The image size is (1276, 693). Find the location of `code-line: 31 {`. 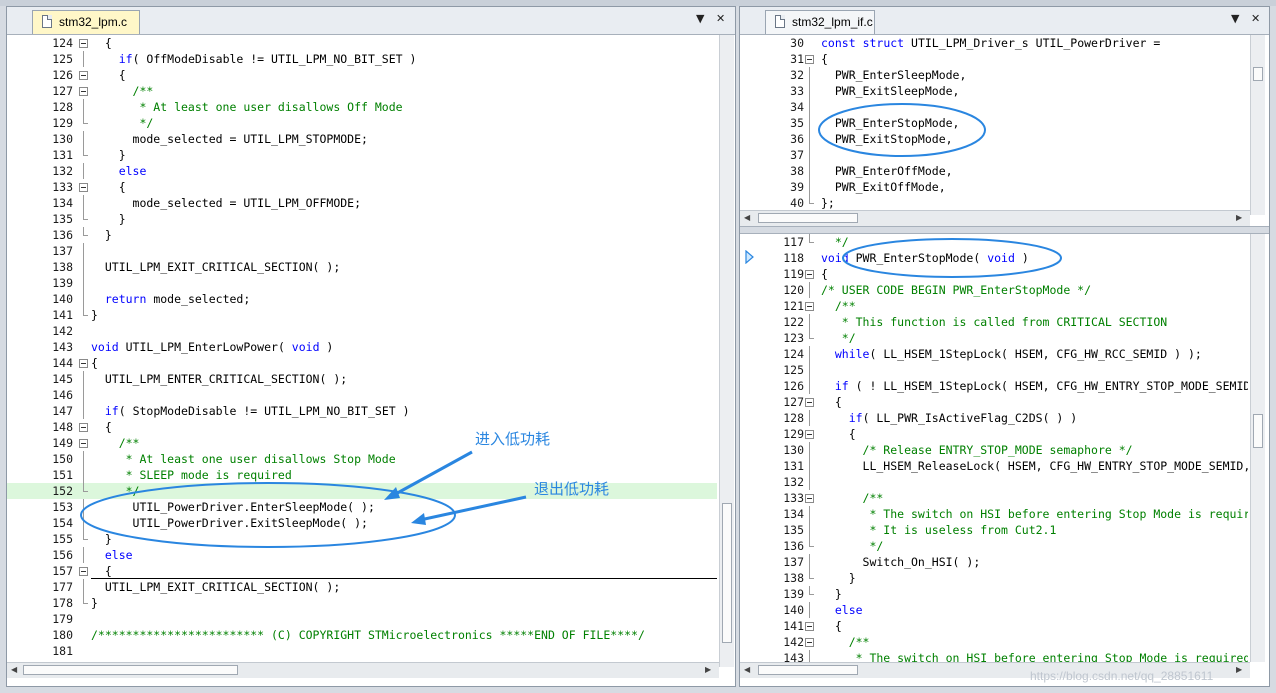

code-line: 31 { is located at coordinates (994, 59).